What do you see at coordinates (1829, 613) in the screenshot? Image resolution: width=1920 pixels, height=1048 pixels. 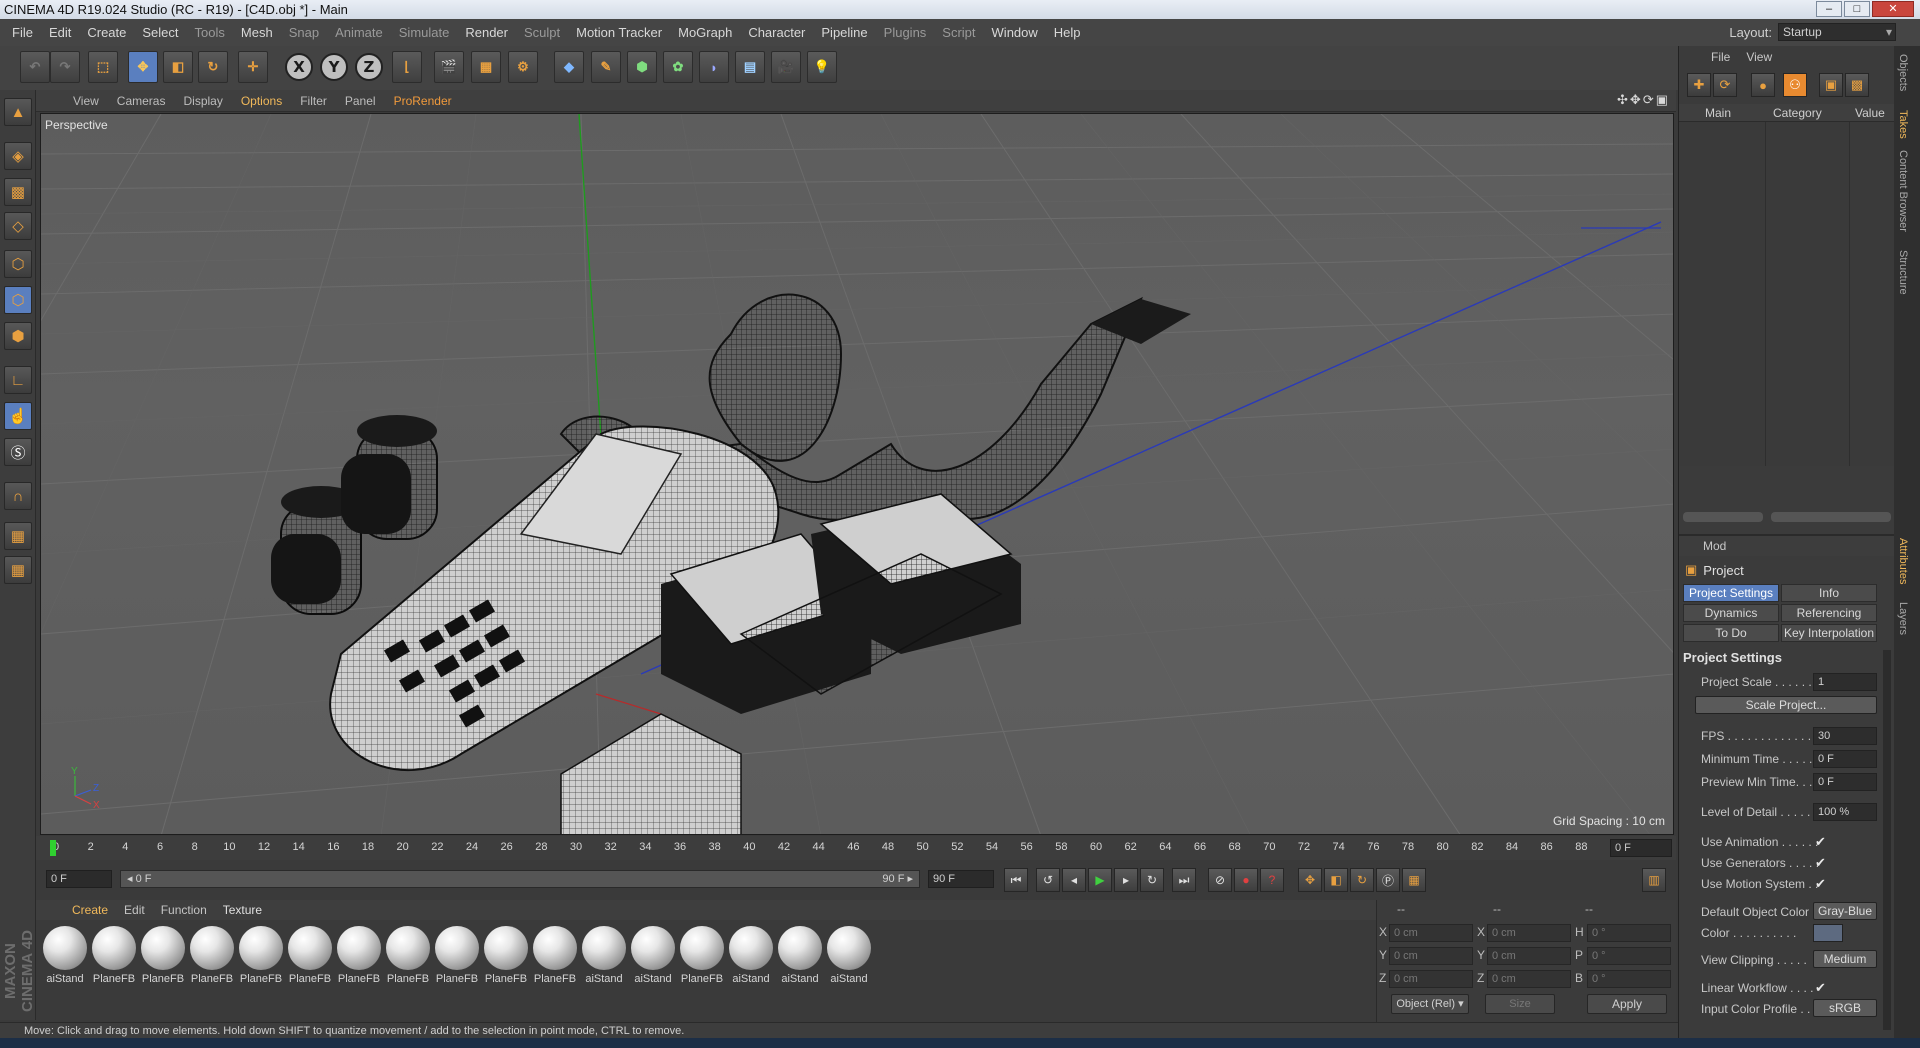 I see `tab-referencing: Referencing` at bounding box center [1829, 613].